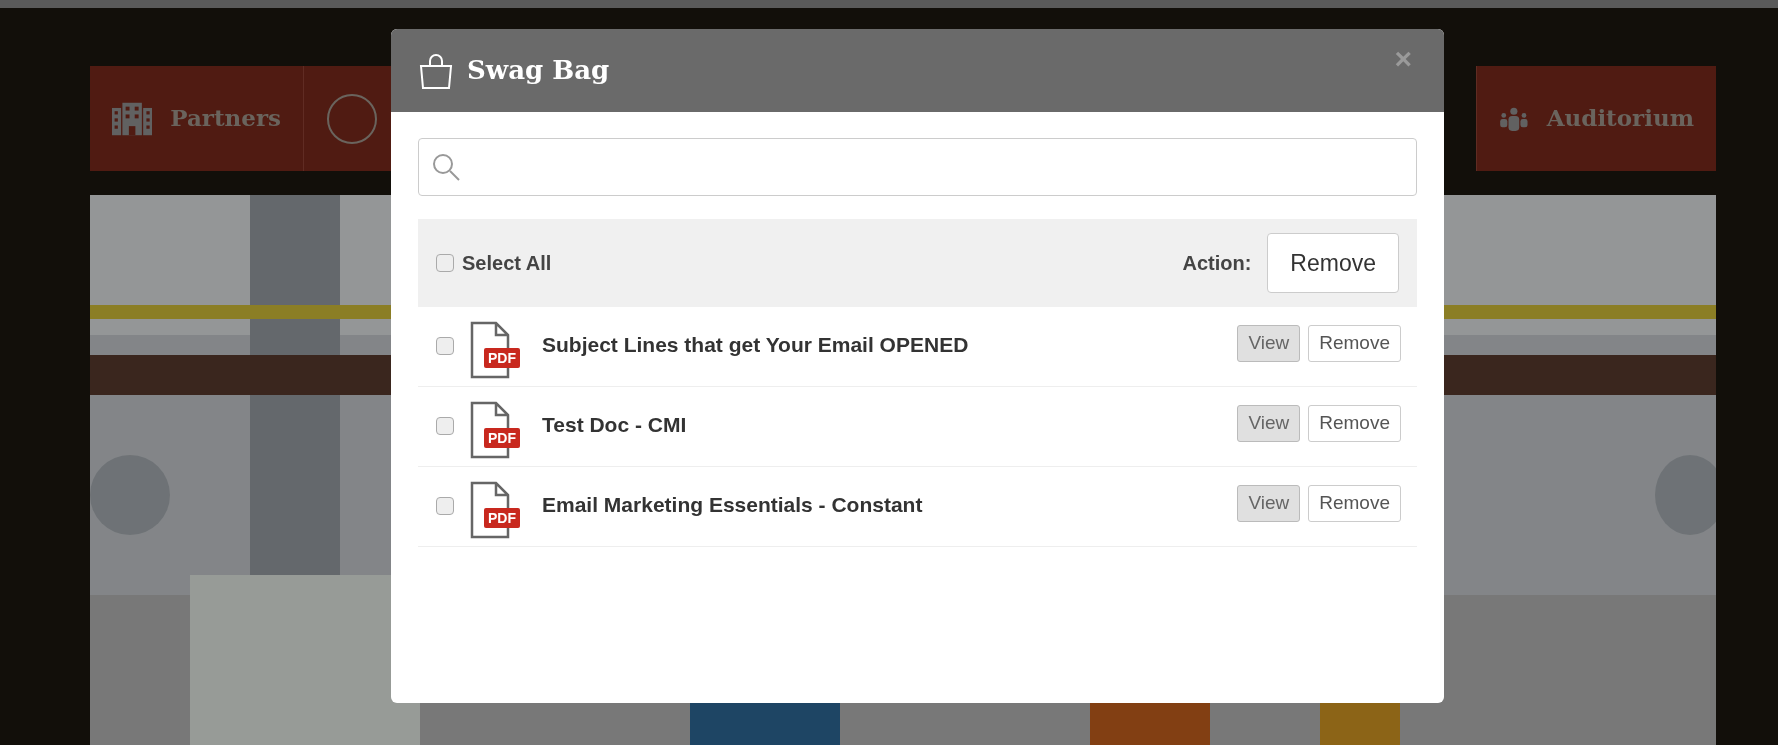 This screenshot has width=1778, height=745. Describe the element at coordinates (1217, 263) in the screenshot. I see `action-label: Action:` at that location.